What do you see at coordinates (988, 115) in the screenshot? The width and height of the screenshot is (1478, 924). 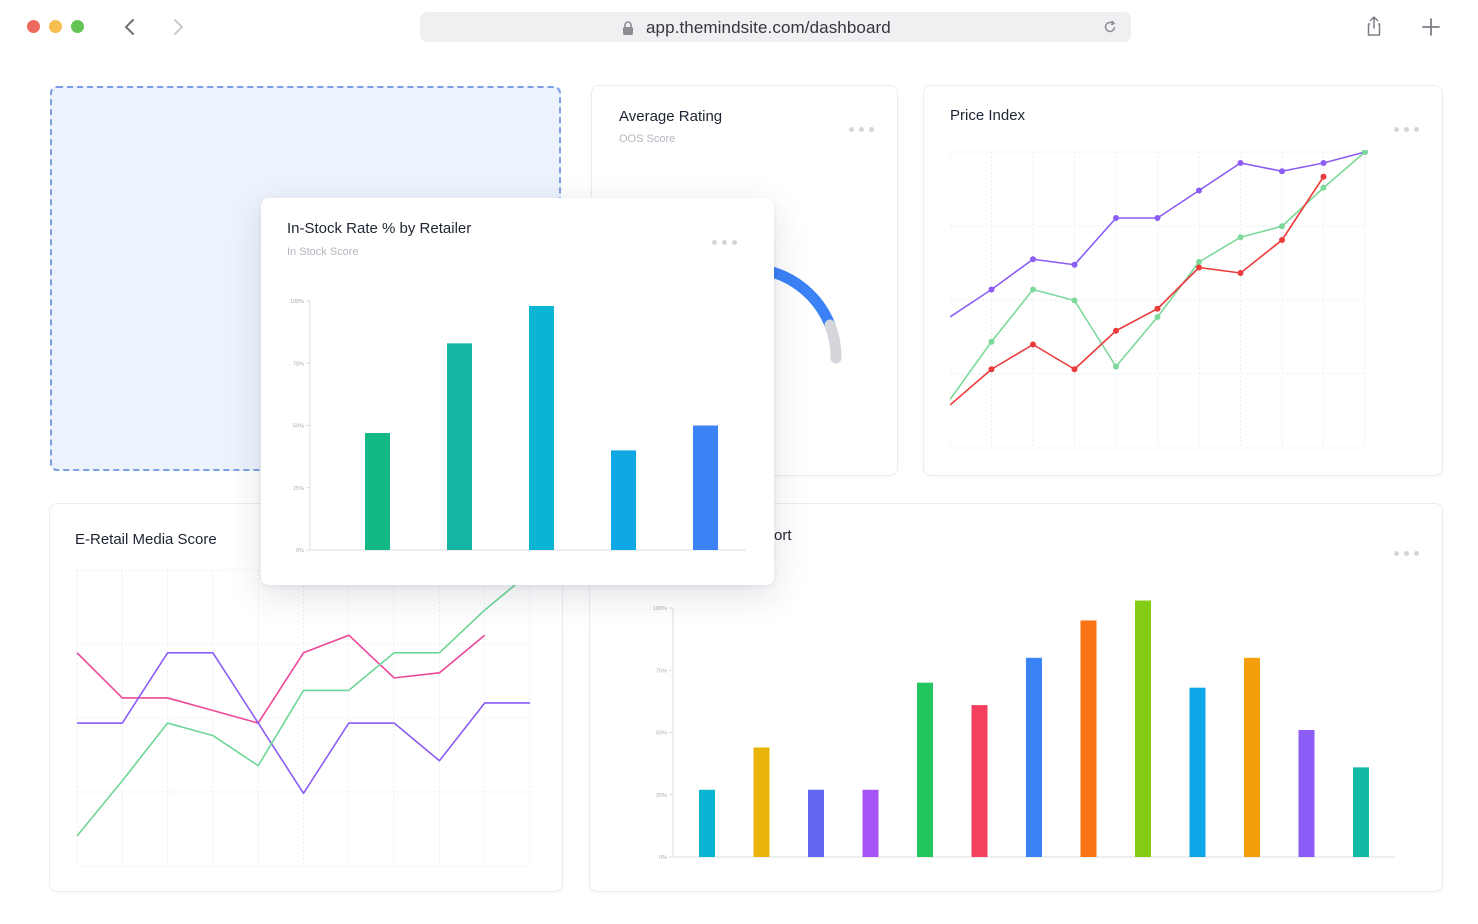 I see `card-title: Price Index` at bounding box center [988, 115].